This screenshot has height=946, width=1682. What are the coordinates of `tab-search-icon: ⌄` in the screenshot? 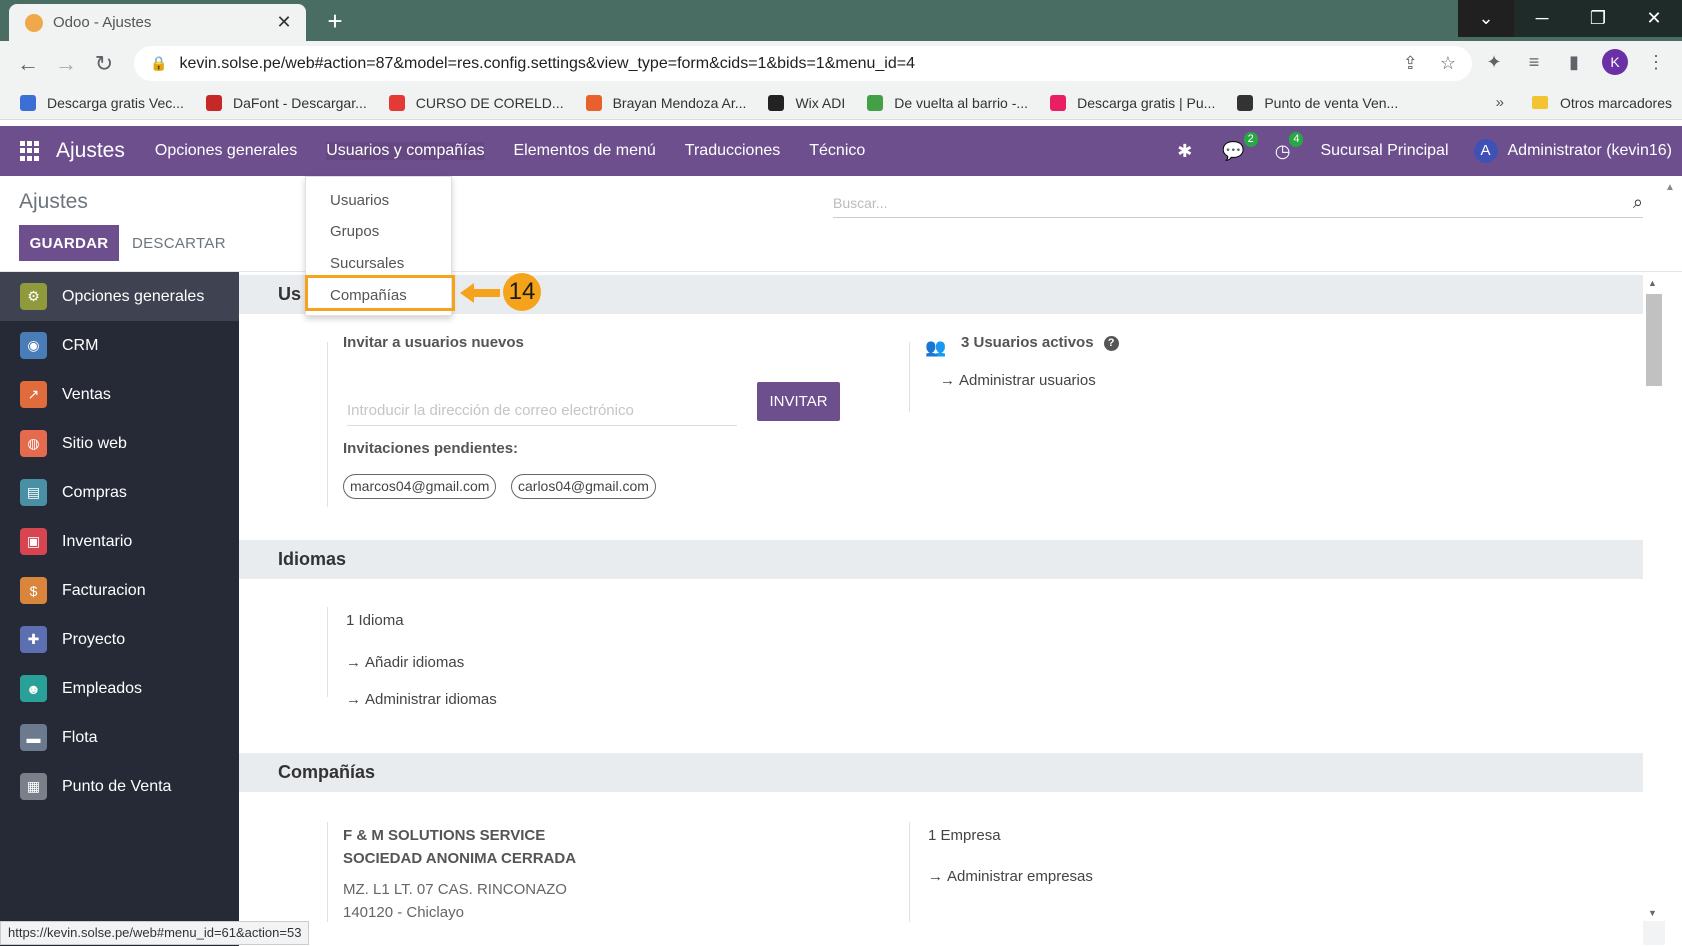 It's located at (1486, 18).